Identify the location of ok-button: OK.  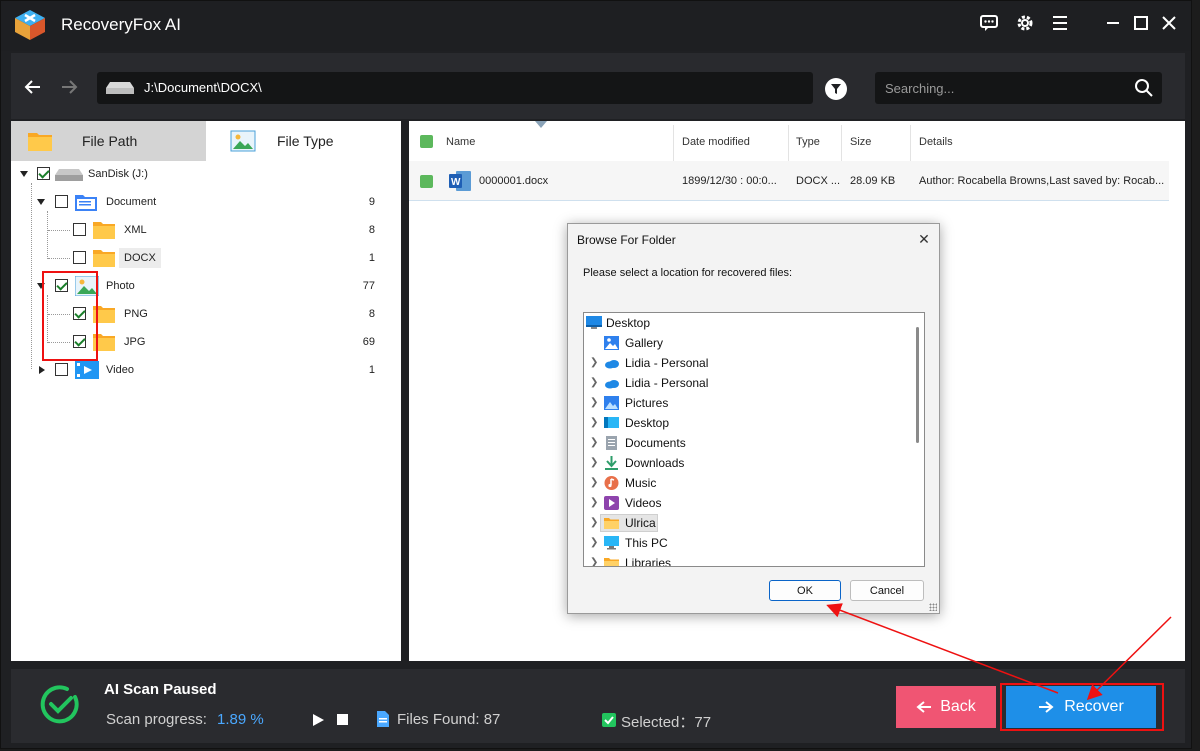
(805, 590).